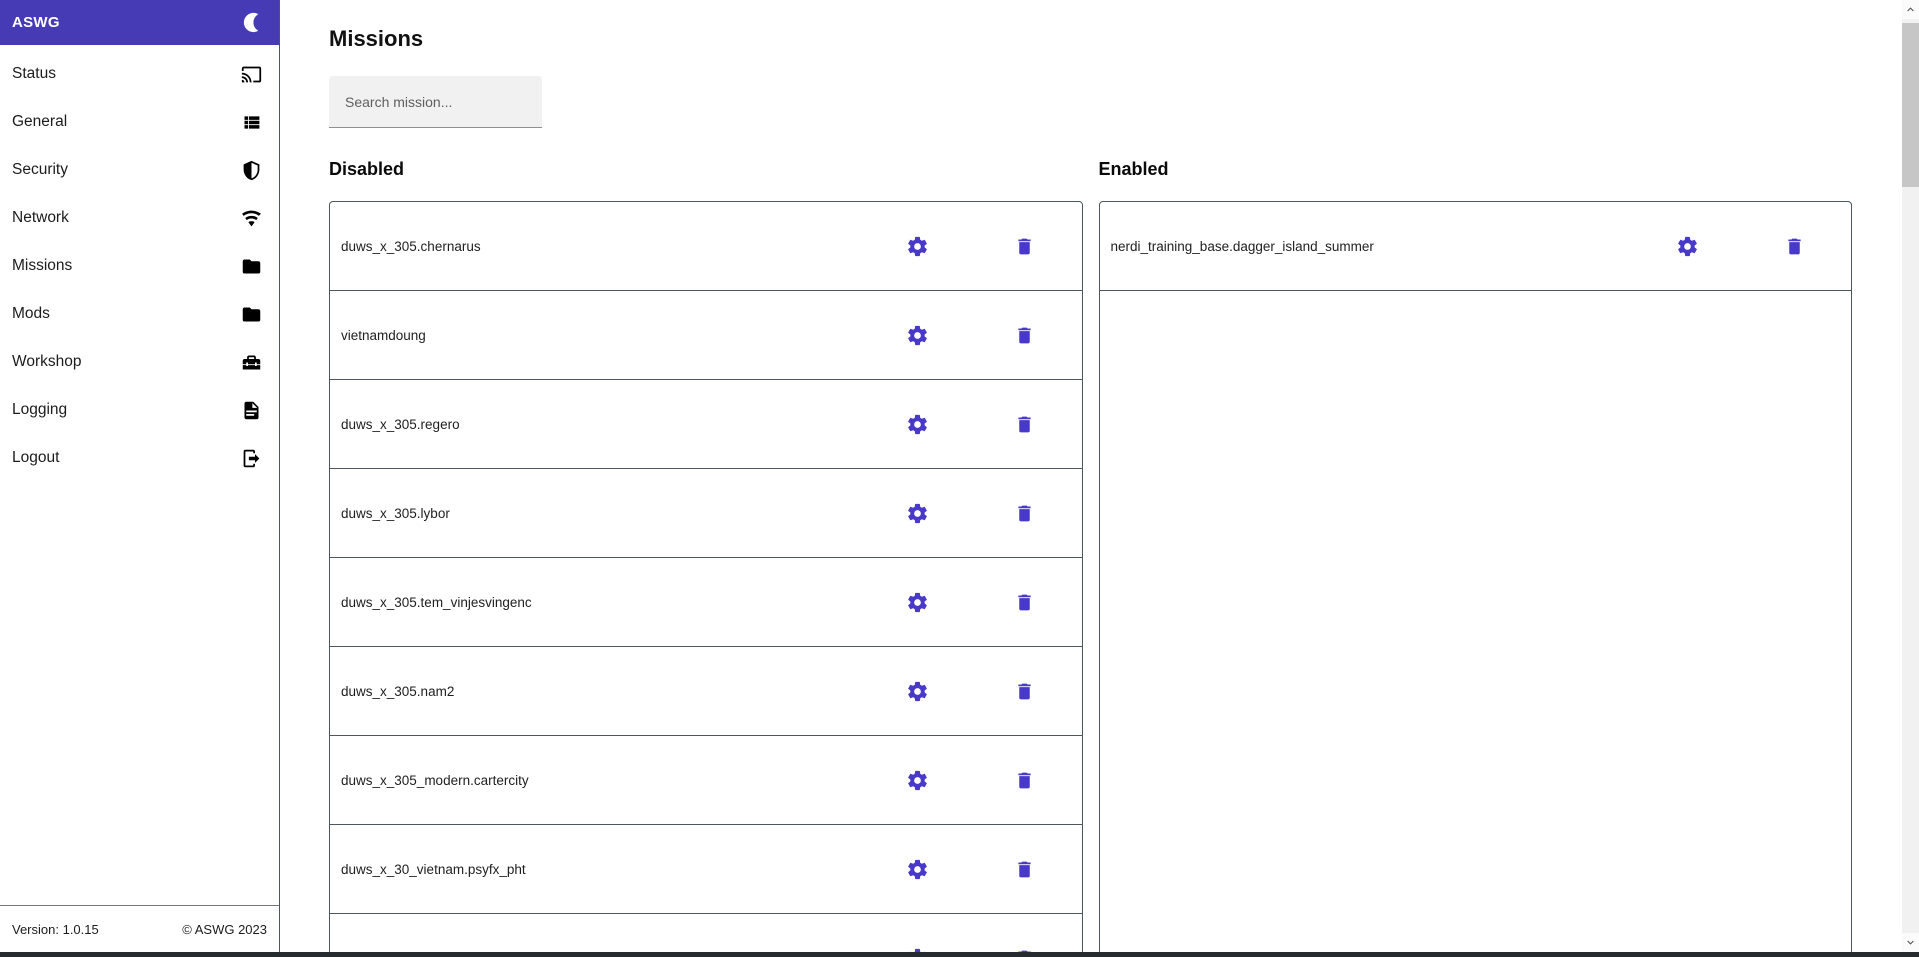 The width and height of the screenshot is (1919, 957). Describe the element at coordinates (1910, 105) in the screenshot. I see `scrollbar-thumb` at that location.